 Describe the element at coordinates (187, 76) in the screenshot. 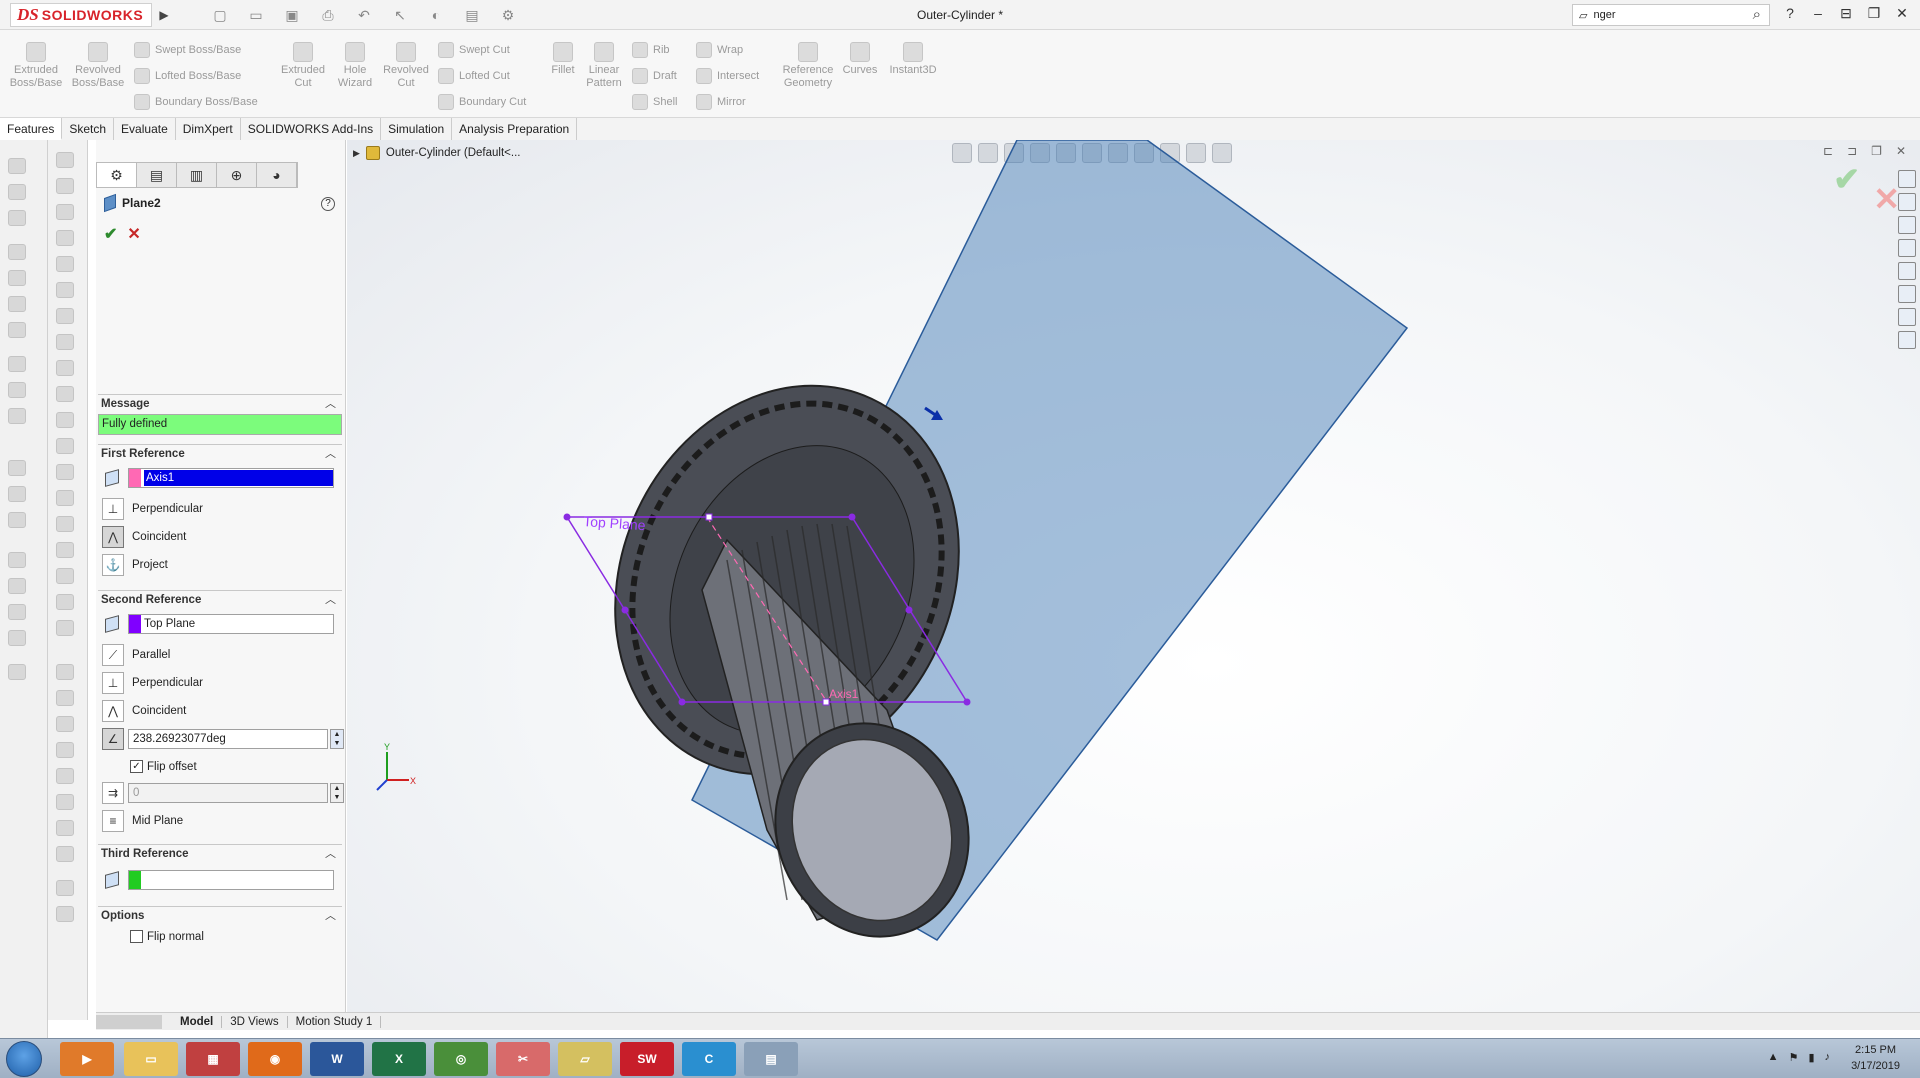

I see `lofted-boss-button: Lofted Boss/Base` at that location.